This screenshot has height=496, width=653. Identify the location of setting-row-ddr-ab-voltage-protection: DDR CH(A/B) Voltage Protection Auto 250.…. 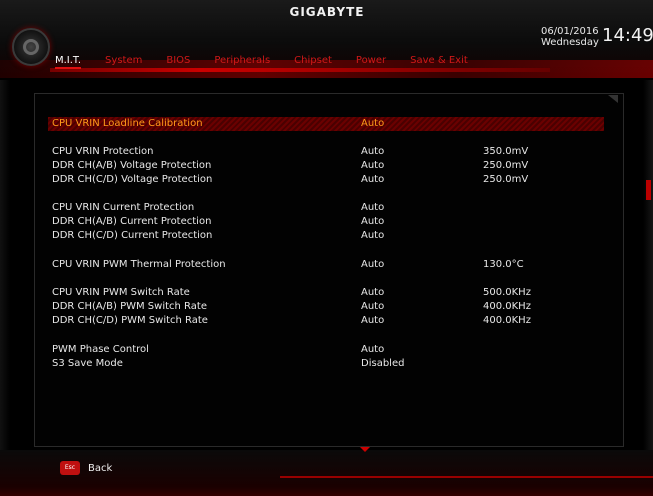
(326, 166).